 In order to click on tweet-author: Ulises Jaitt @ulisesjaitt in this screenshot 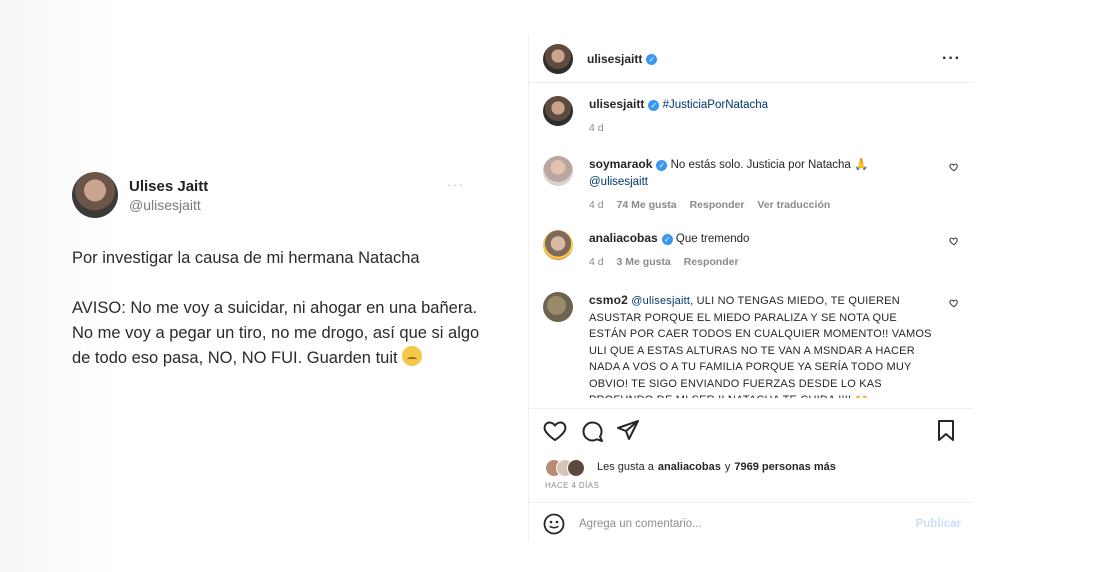, I will do `click(168, 195)`.